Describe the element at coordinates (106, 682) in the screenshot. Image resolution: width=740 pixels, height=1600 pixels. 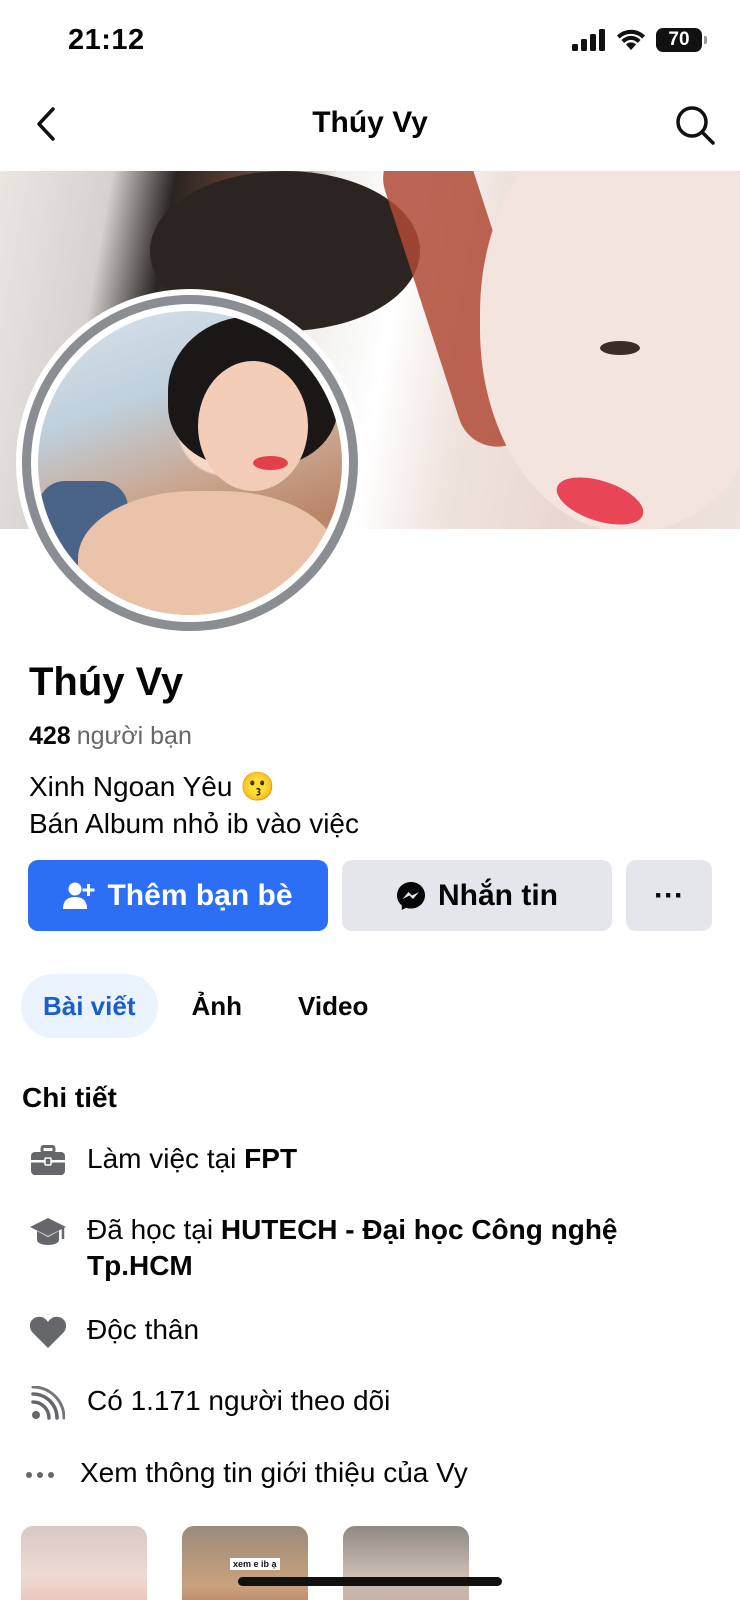
I see `profile-name: Thúy Vy` at that location.